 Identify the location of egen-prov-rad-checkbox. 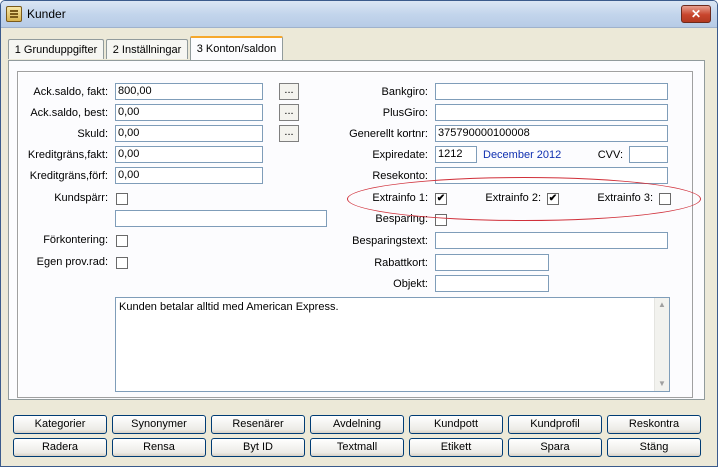
(122, 263).